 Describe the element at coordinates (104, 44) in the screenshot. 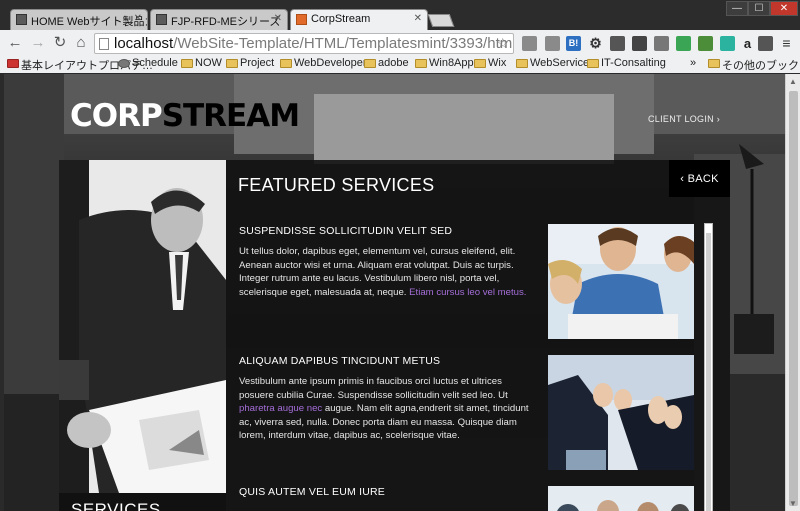

I see `page-icon` at that location.